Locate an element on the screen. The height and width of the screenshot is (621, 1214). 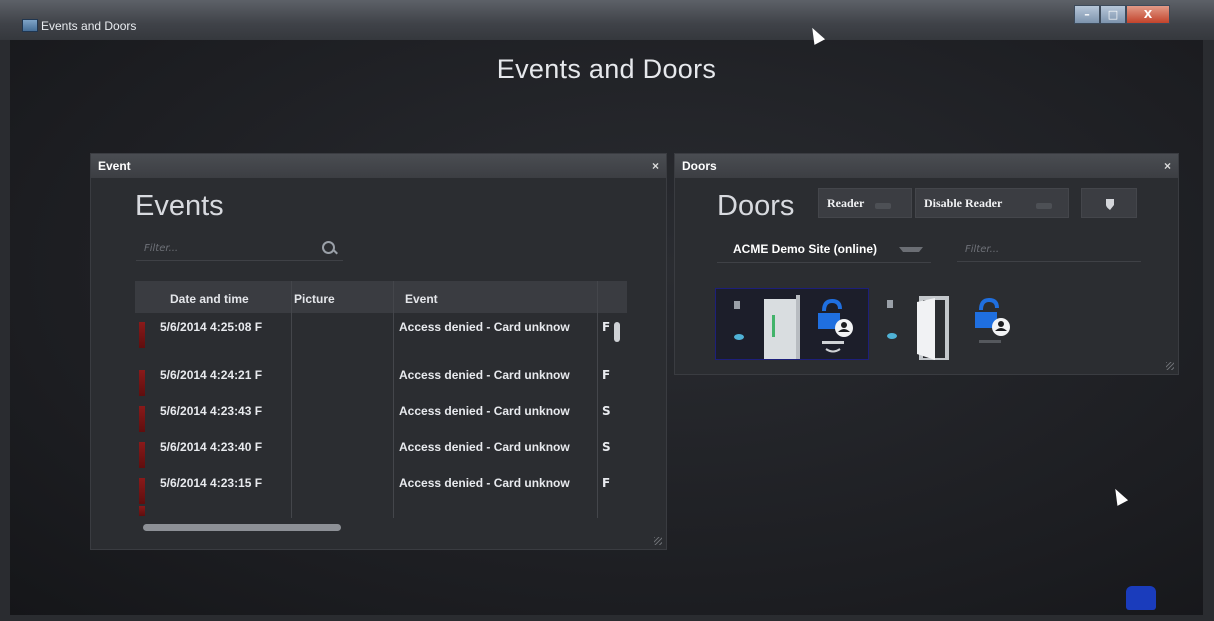
column-header-event: Event is located at coordinates (421, 297).